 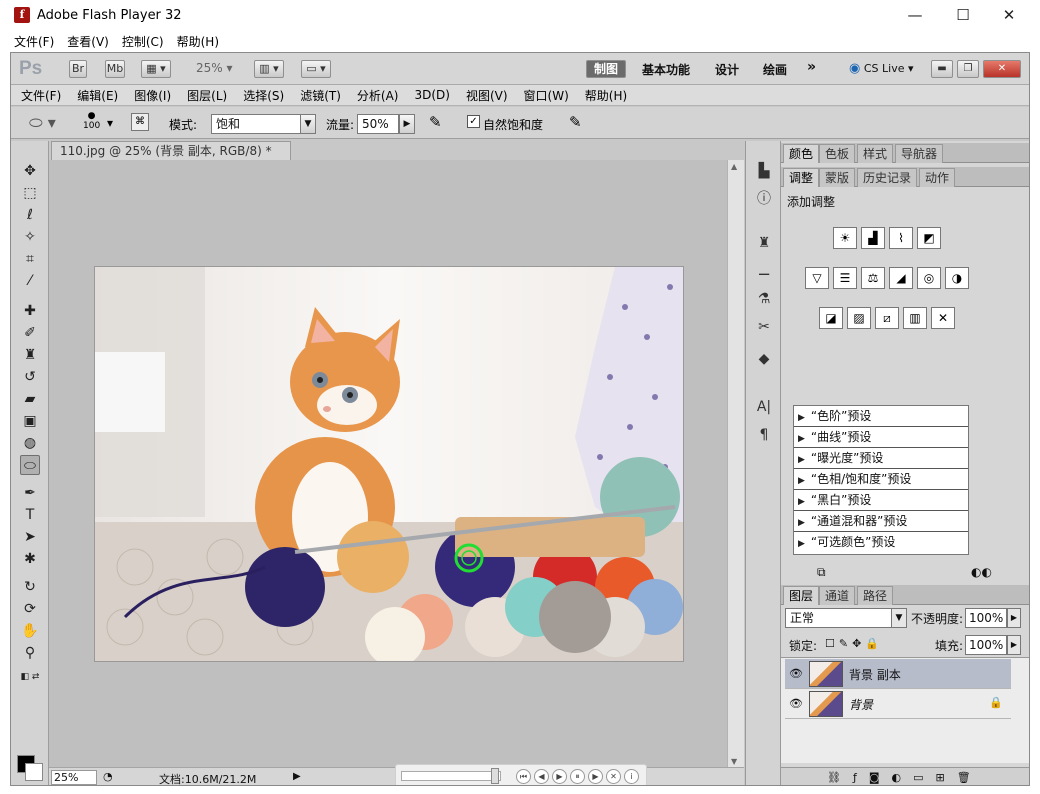 I want to click on menu-help: 帮助(H), so click(x=198, y=41).